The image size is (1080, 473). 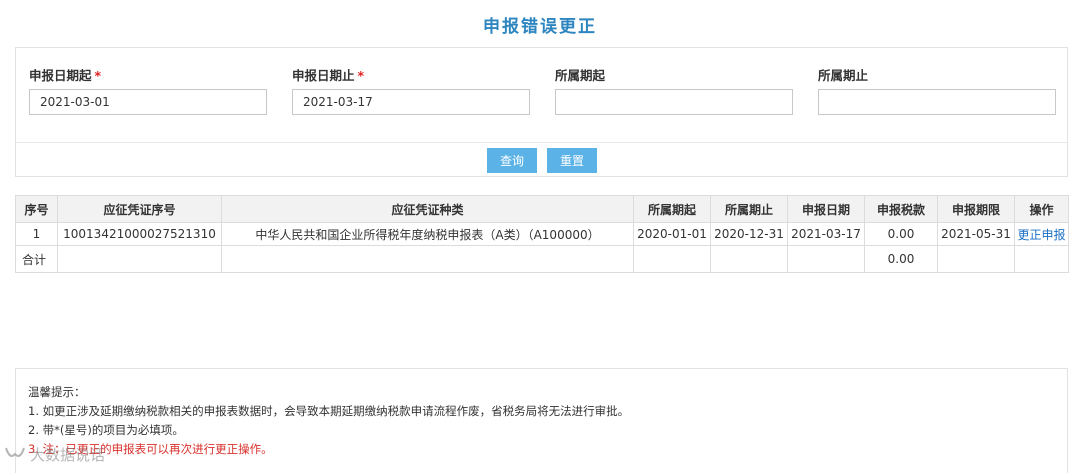 I want to click on total-row: 合计 0.00, so click(x=542, y=259).